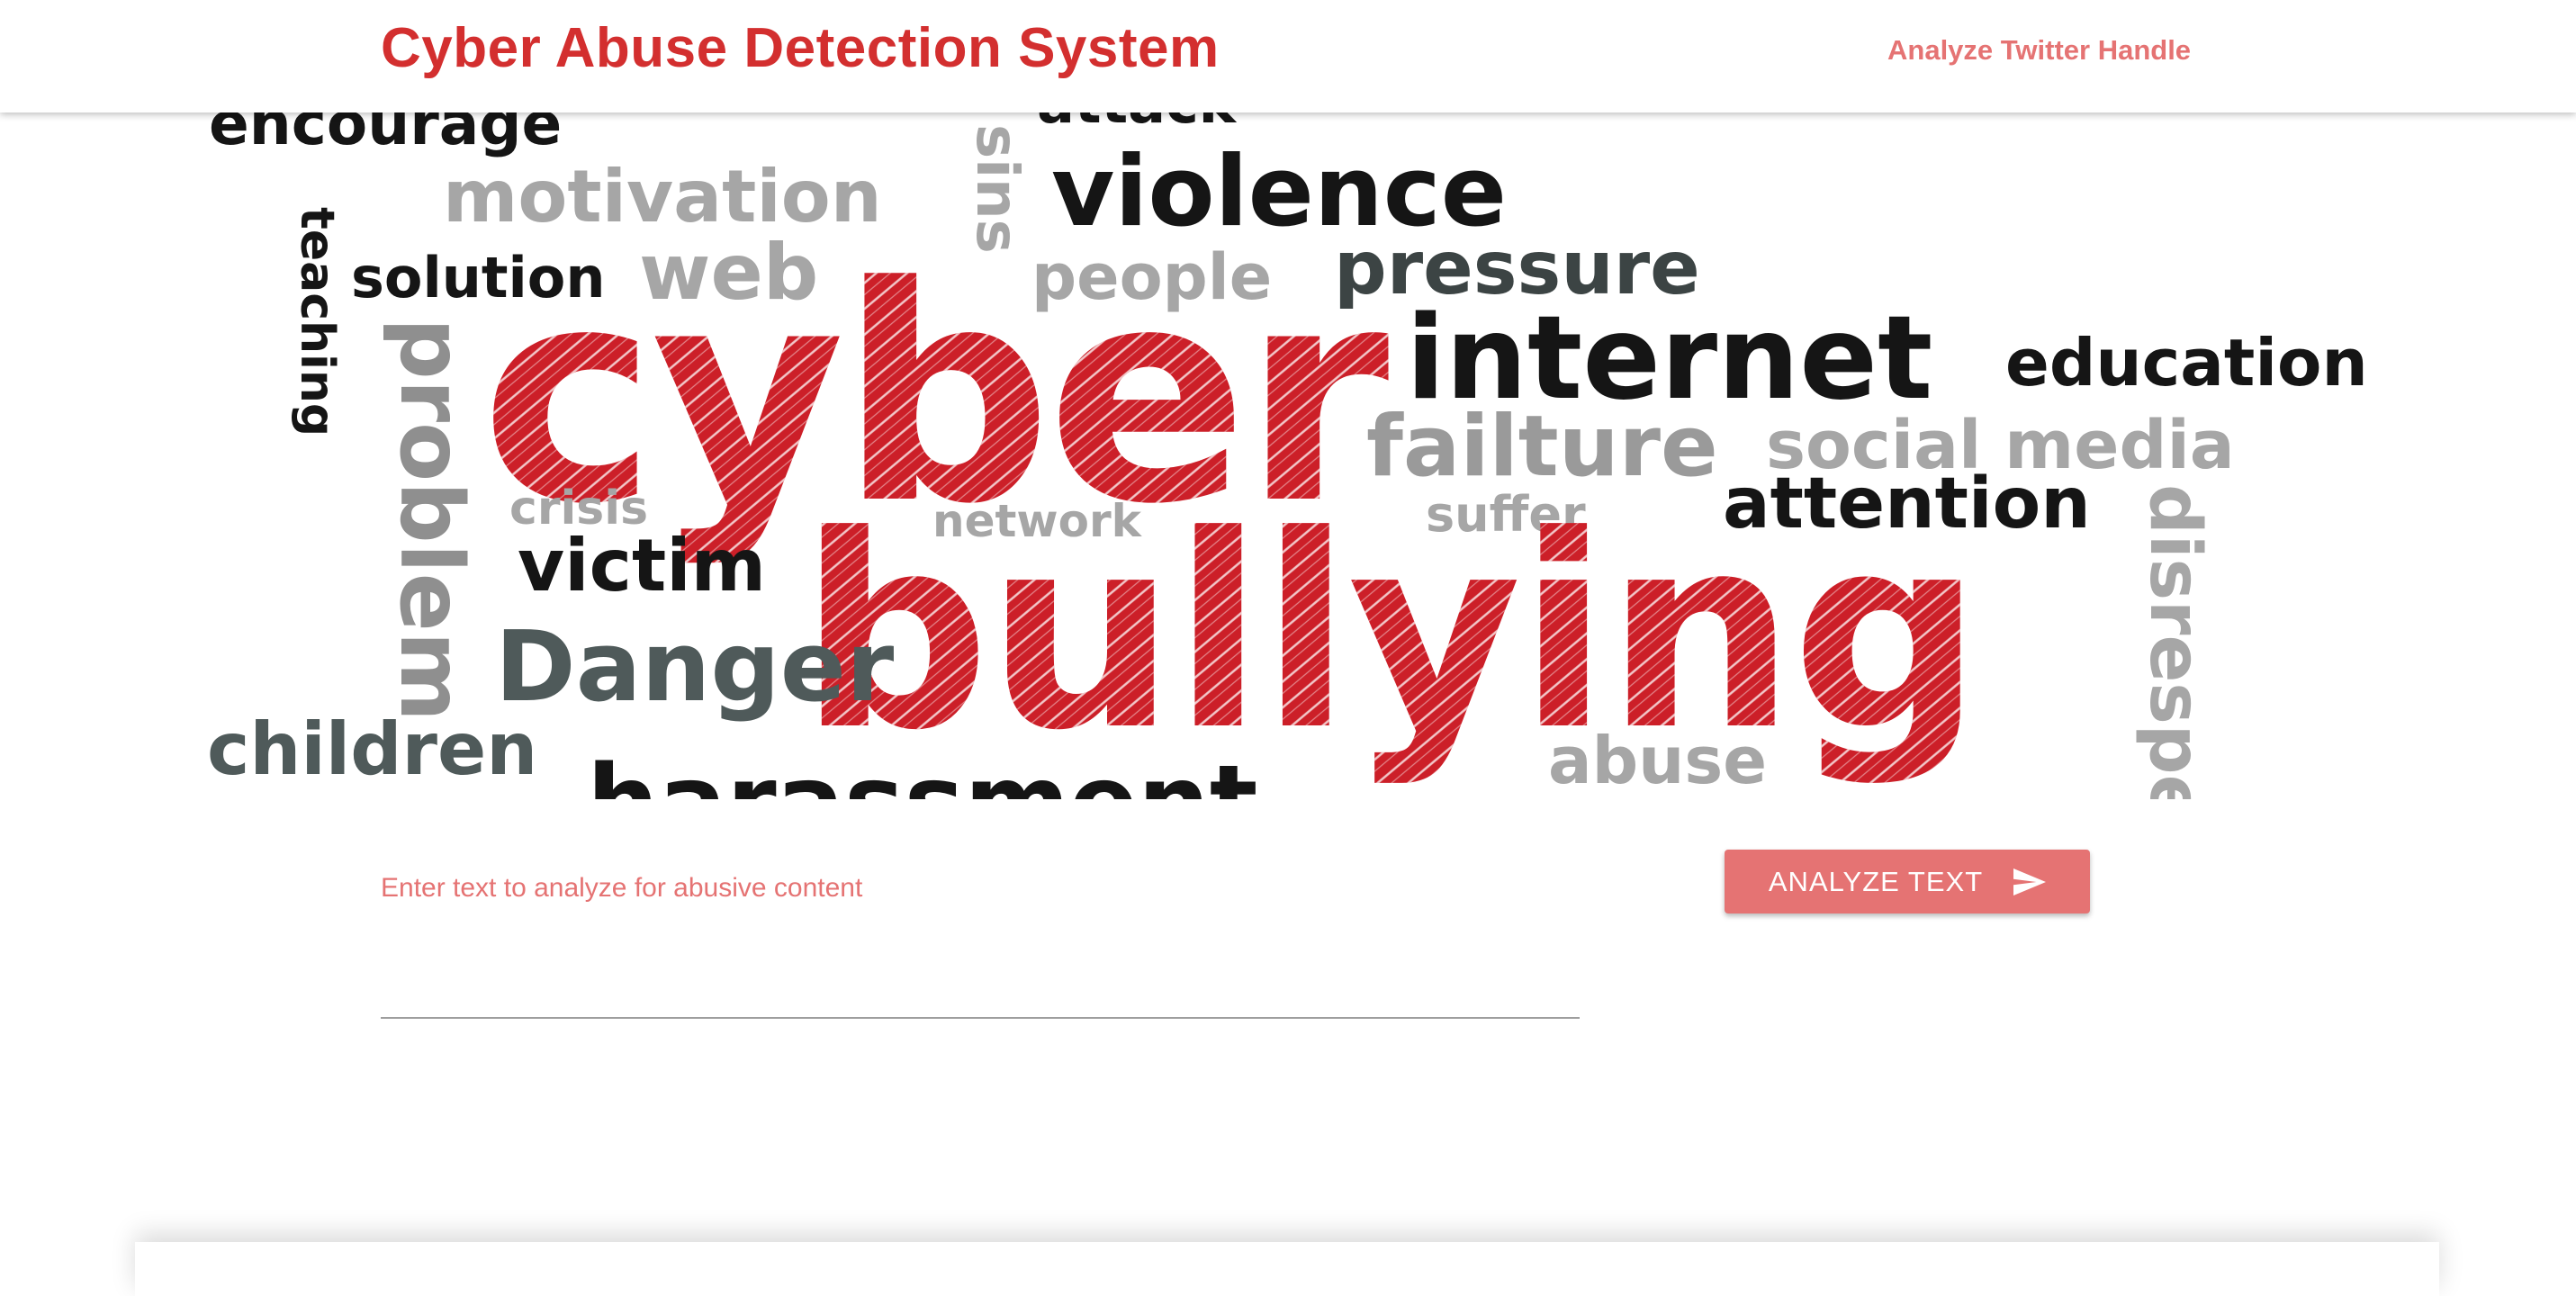 The height and width of the screenshot is (1296, 2576). Describe the element at coordinates (980, 968) in the screenshot. I see `abusive-content-text-input` at that location.